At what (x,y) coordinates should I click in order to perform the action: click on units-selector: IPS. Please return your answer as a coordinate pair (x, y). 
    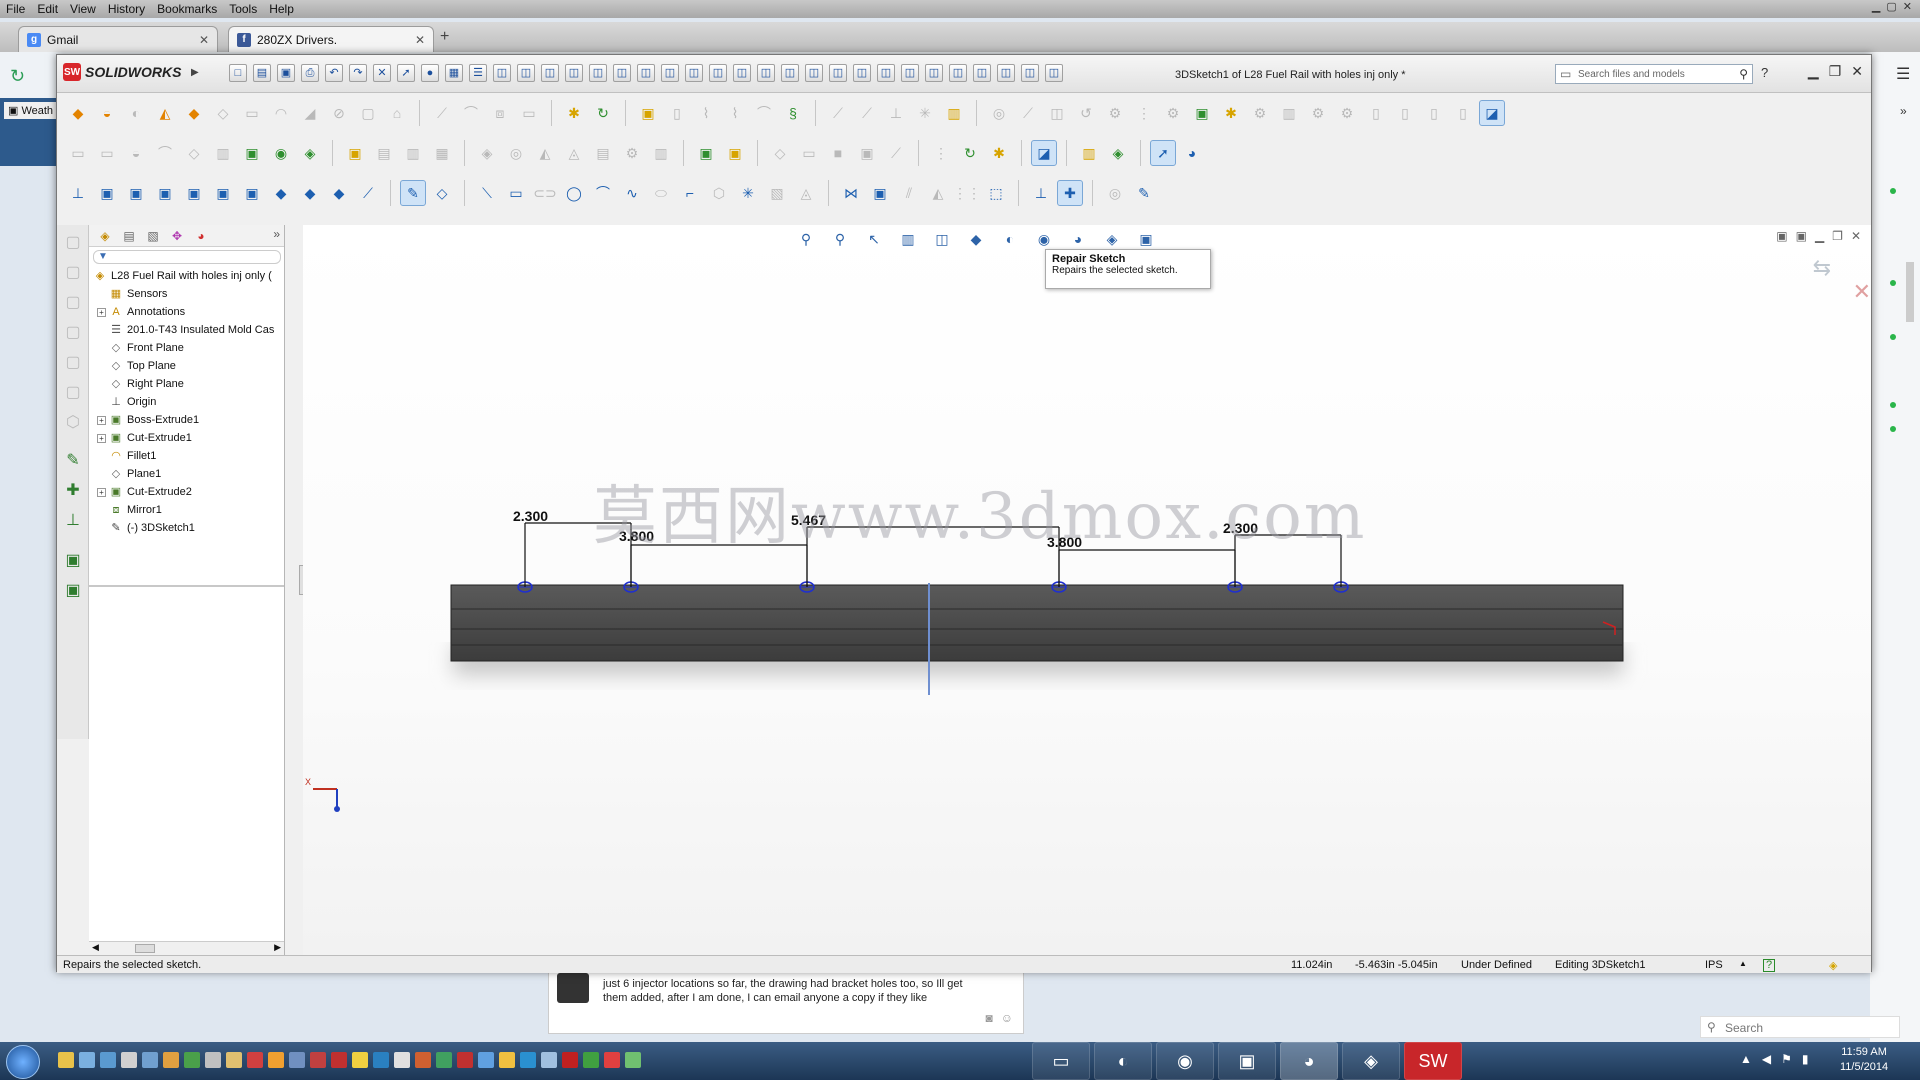
    Looking at the image, I should click on (1714, 965).